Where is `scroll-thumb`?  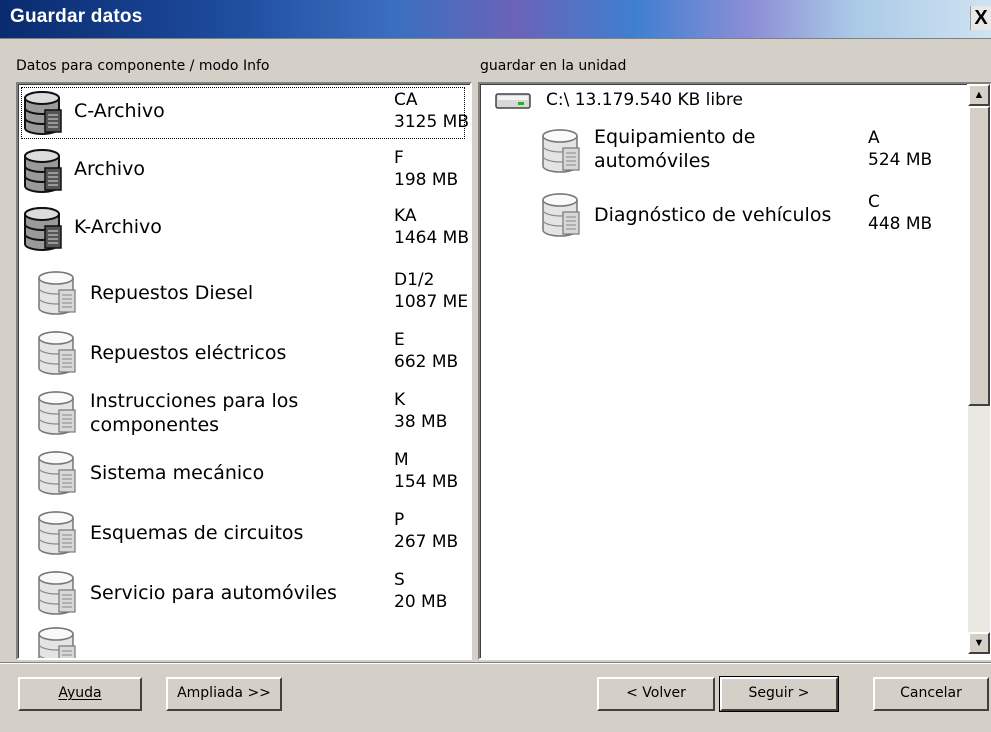 scroll-thumb is located at coordinates (979, 256).